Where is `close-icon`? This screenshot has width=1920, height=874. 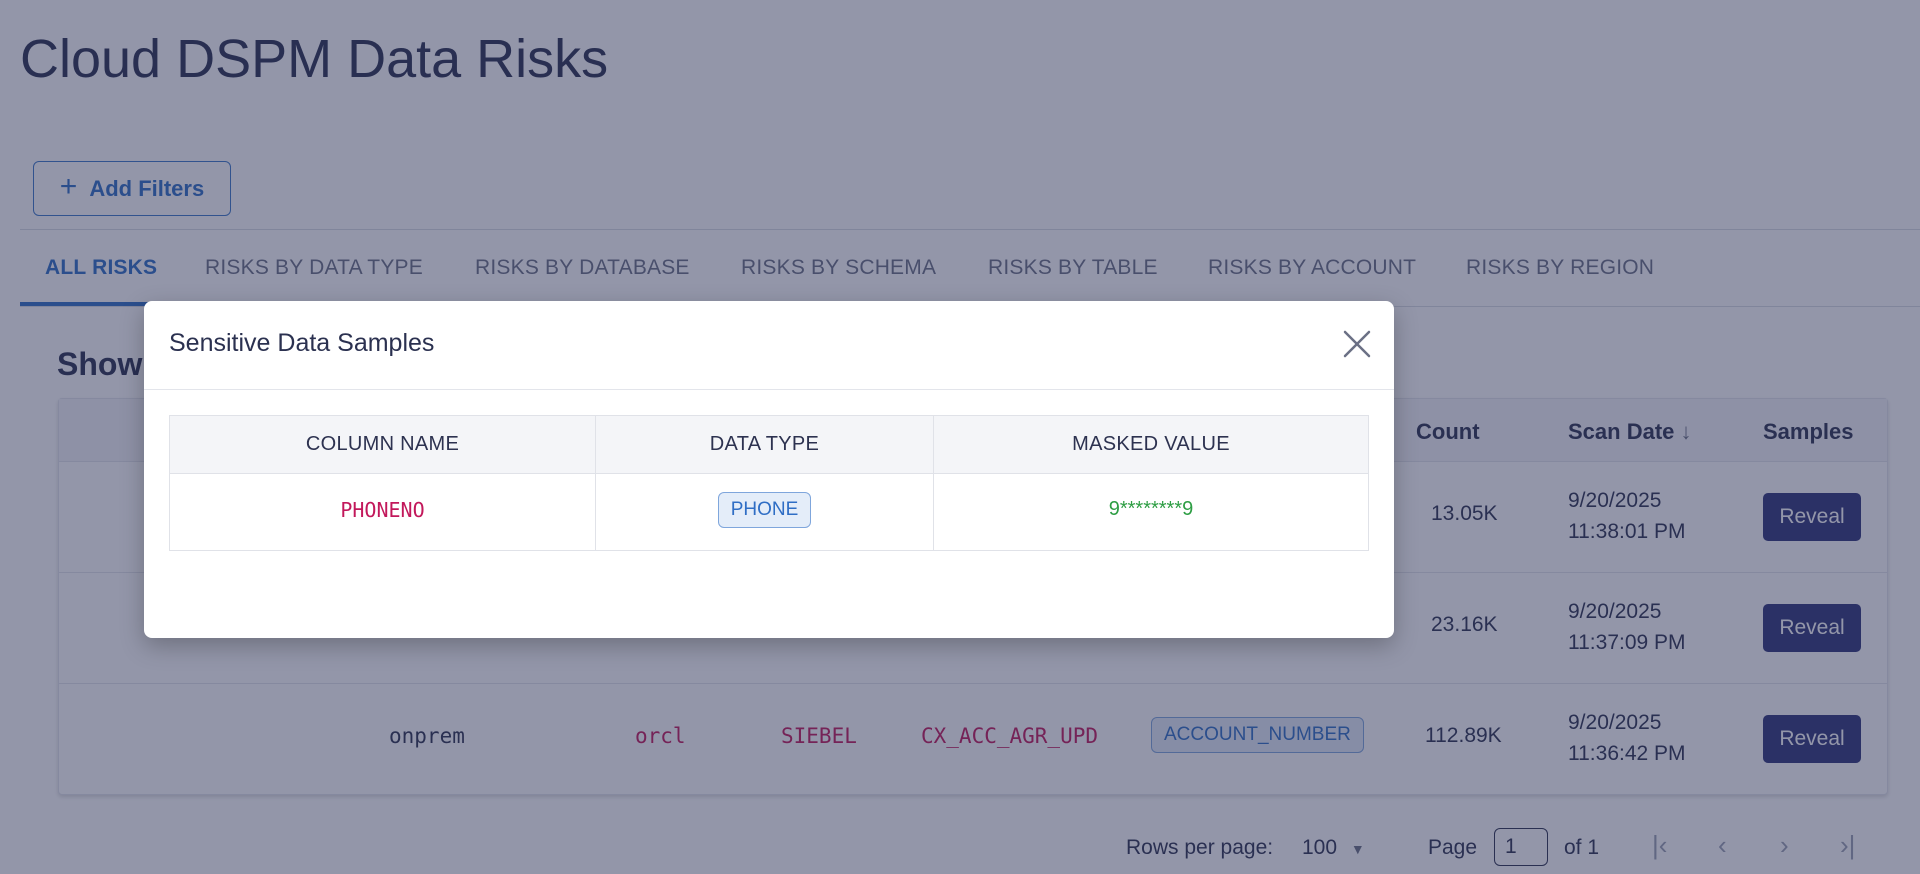 close-icon is located at coordinates (1357, 344).